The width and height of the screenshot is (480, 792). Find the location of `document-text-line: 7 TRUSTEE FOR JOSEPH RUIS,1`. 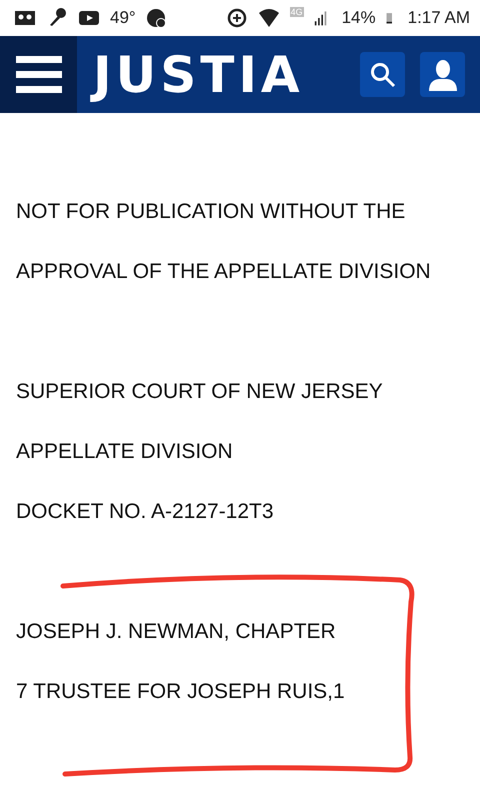

document-text-line: 7 TRUSTEE FOR JOSEPH RUIS,1 is located at coordinates (181, 692).